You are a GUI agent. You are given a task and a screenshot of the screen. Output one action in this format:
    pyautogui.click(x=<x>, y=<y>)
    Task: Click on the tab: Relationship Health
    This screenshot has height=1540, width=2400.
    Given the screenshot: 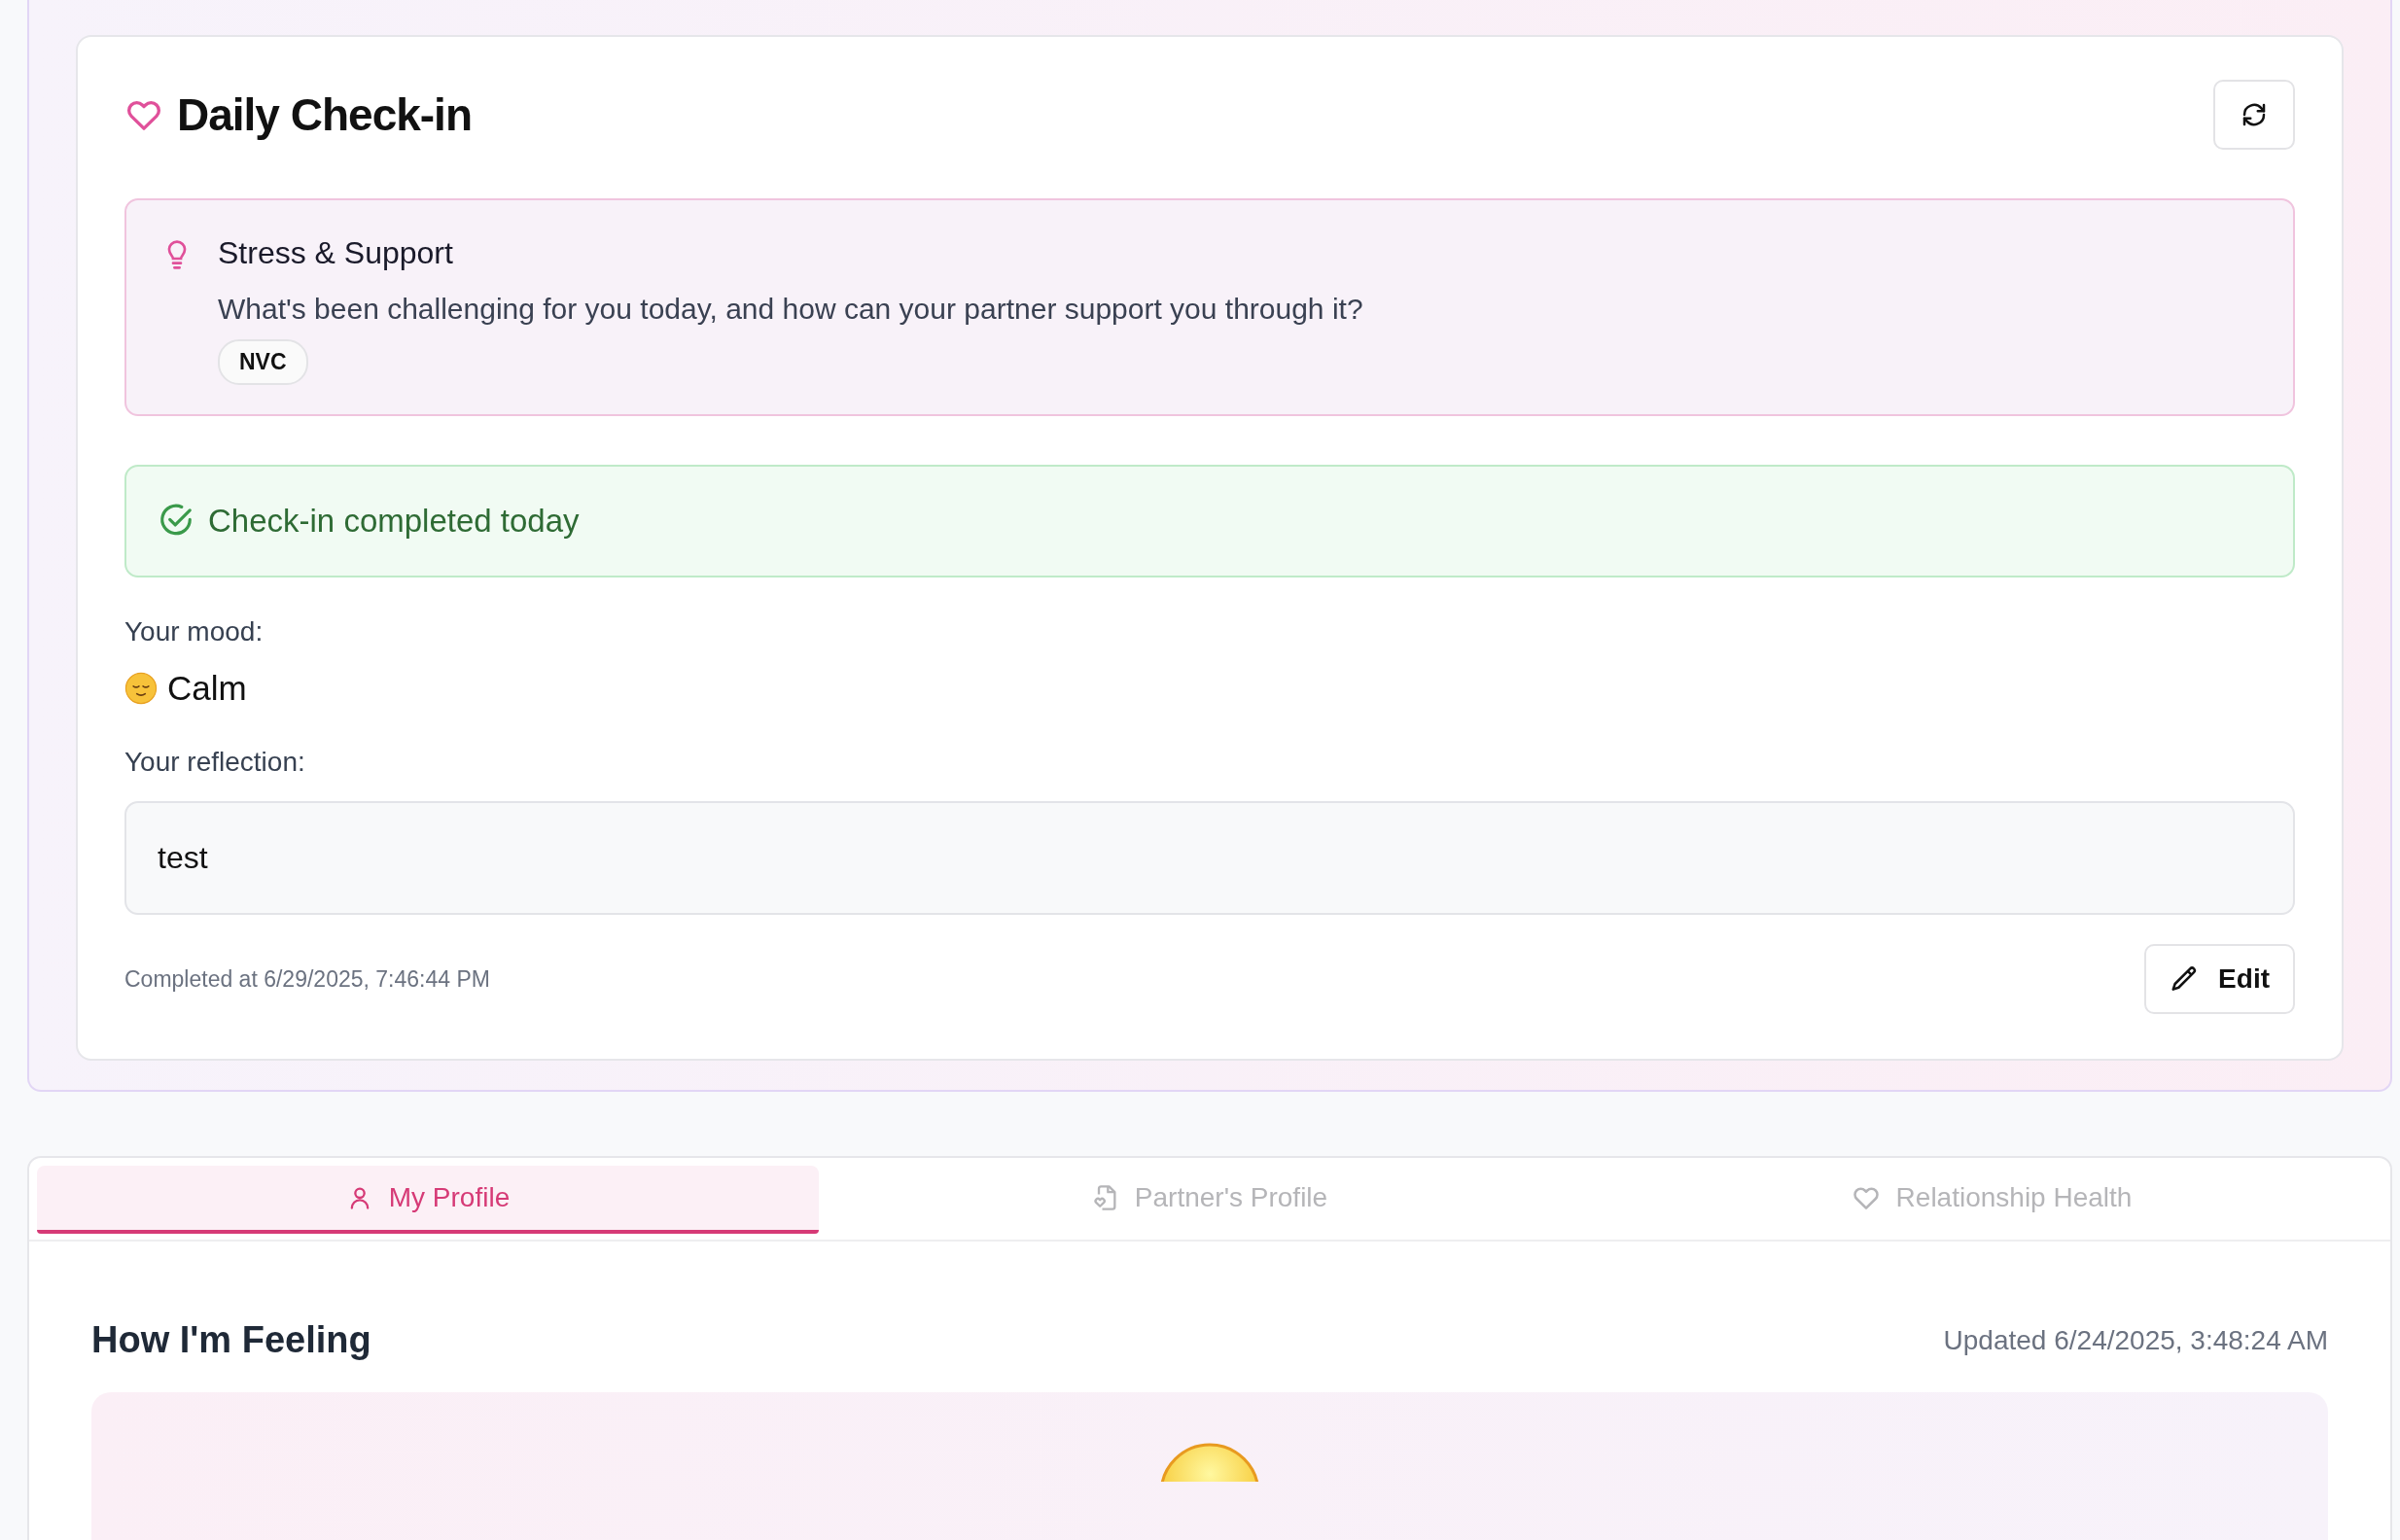 What is the action you would take?
    pyautogui.click(x=1991, y=1200)
    